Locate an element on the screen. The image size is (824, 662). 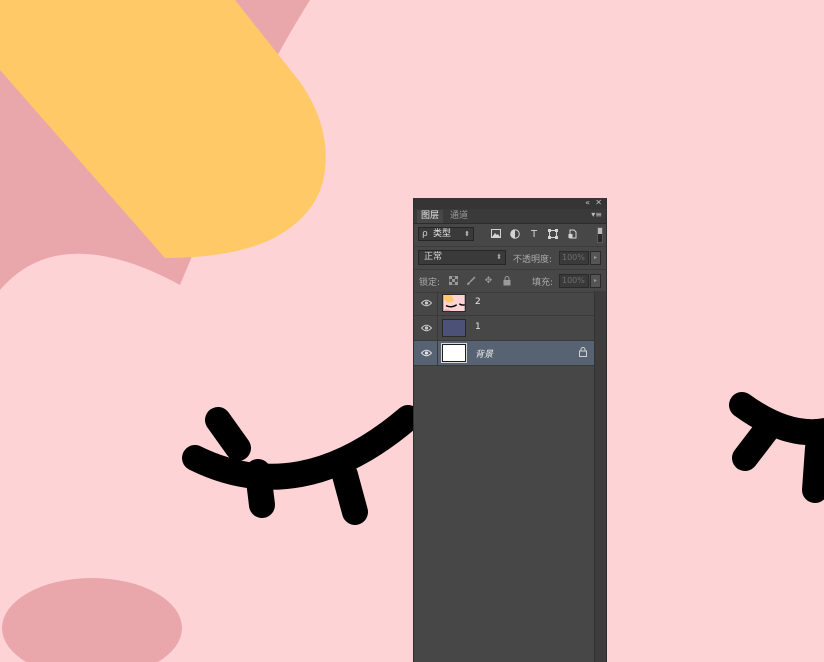
blend-mode-select: 正常 ⬍ is located at coordinates (462, 257).